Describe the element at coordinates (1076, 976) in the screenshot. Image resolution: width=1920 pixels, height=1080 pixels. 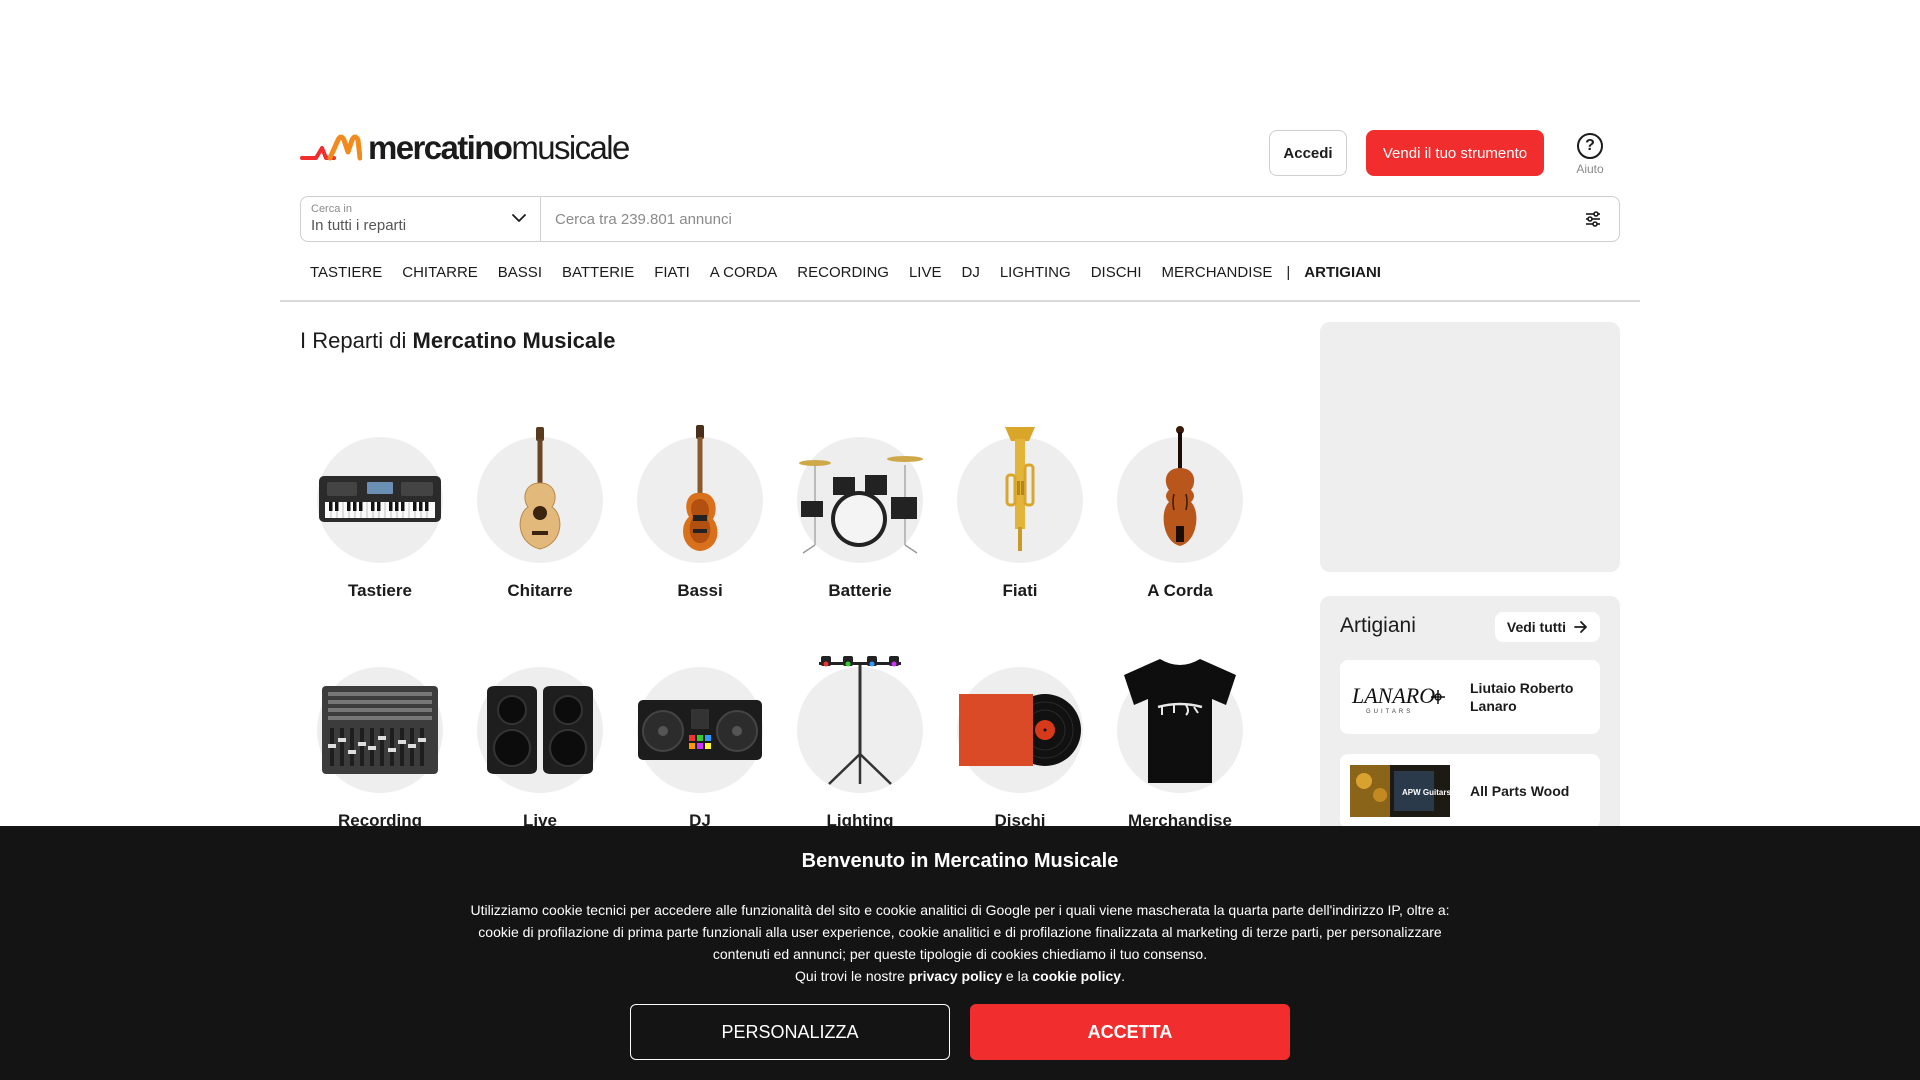
I see `cookie-policy-link: cookie policy` at that location.